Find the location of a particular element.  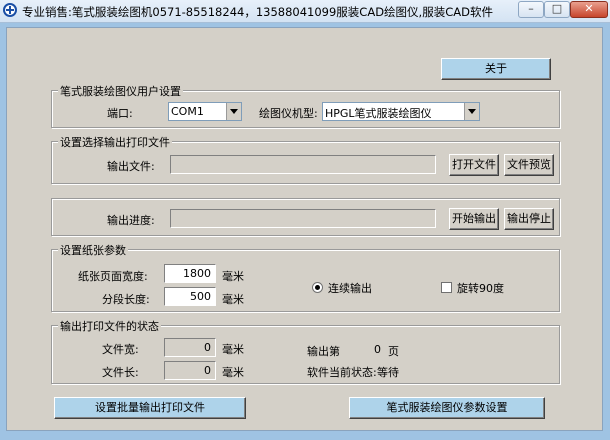

continuous-output-radio is located at coordinates (317, 287).